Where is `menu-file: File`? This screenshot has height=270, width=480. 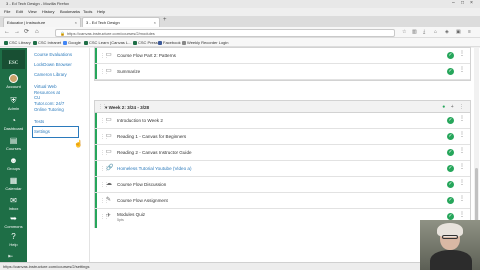
menu-file: File is located at coordinates (7, 11).